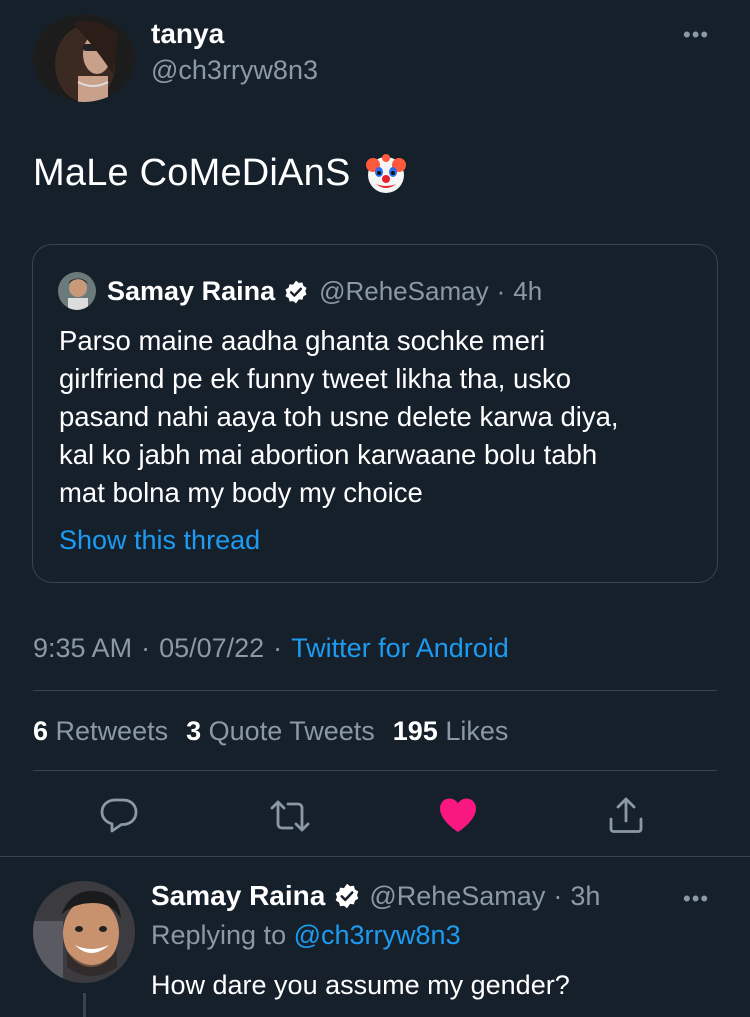 This screenshot has height=1017, width=750. What do you see at coordinates (291, 731) in the screenshot?
I see `quotes-label: Quote Tweets` at bounding box center [291, 731].